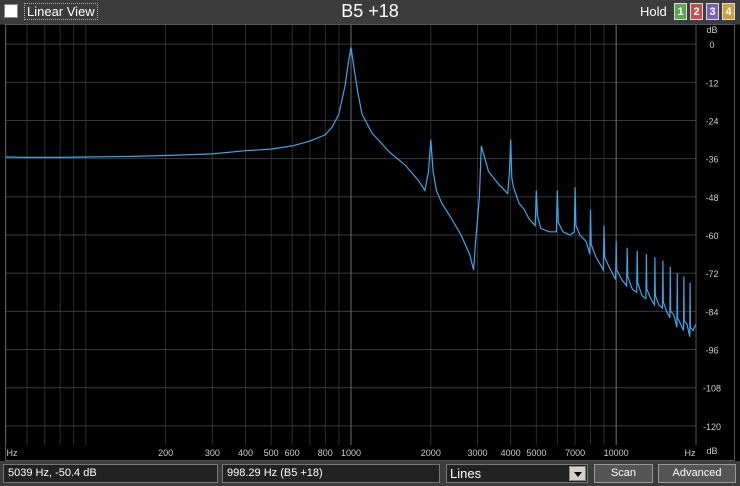 This screenshot has width=740, height=486. Describe the element at coordinates (680, 11) in the screenshot. I see `hold-button-1: 1` at that location.